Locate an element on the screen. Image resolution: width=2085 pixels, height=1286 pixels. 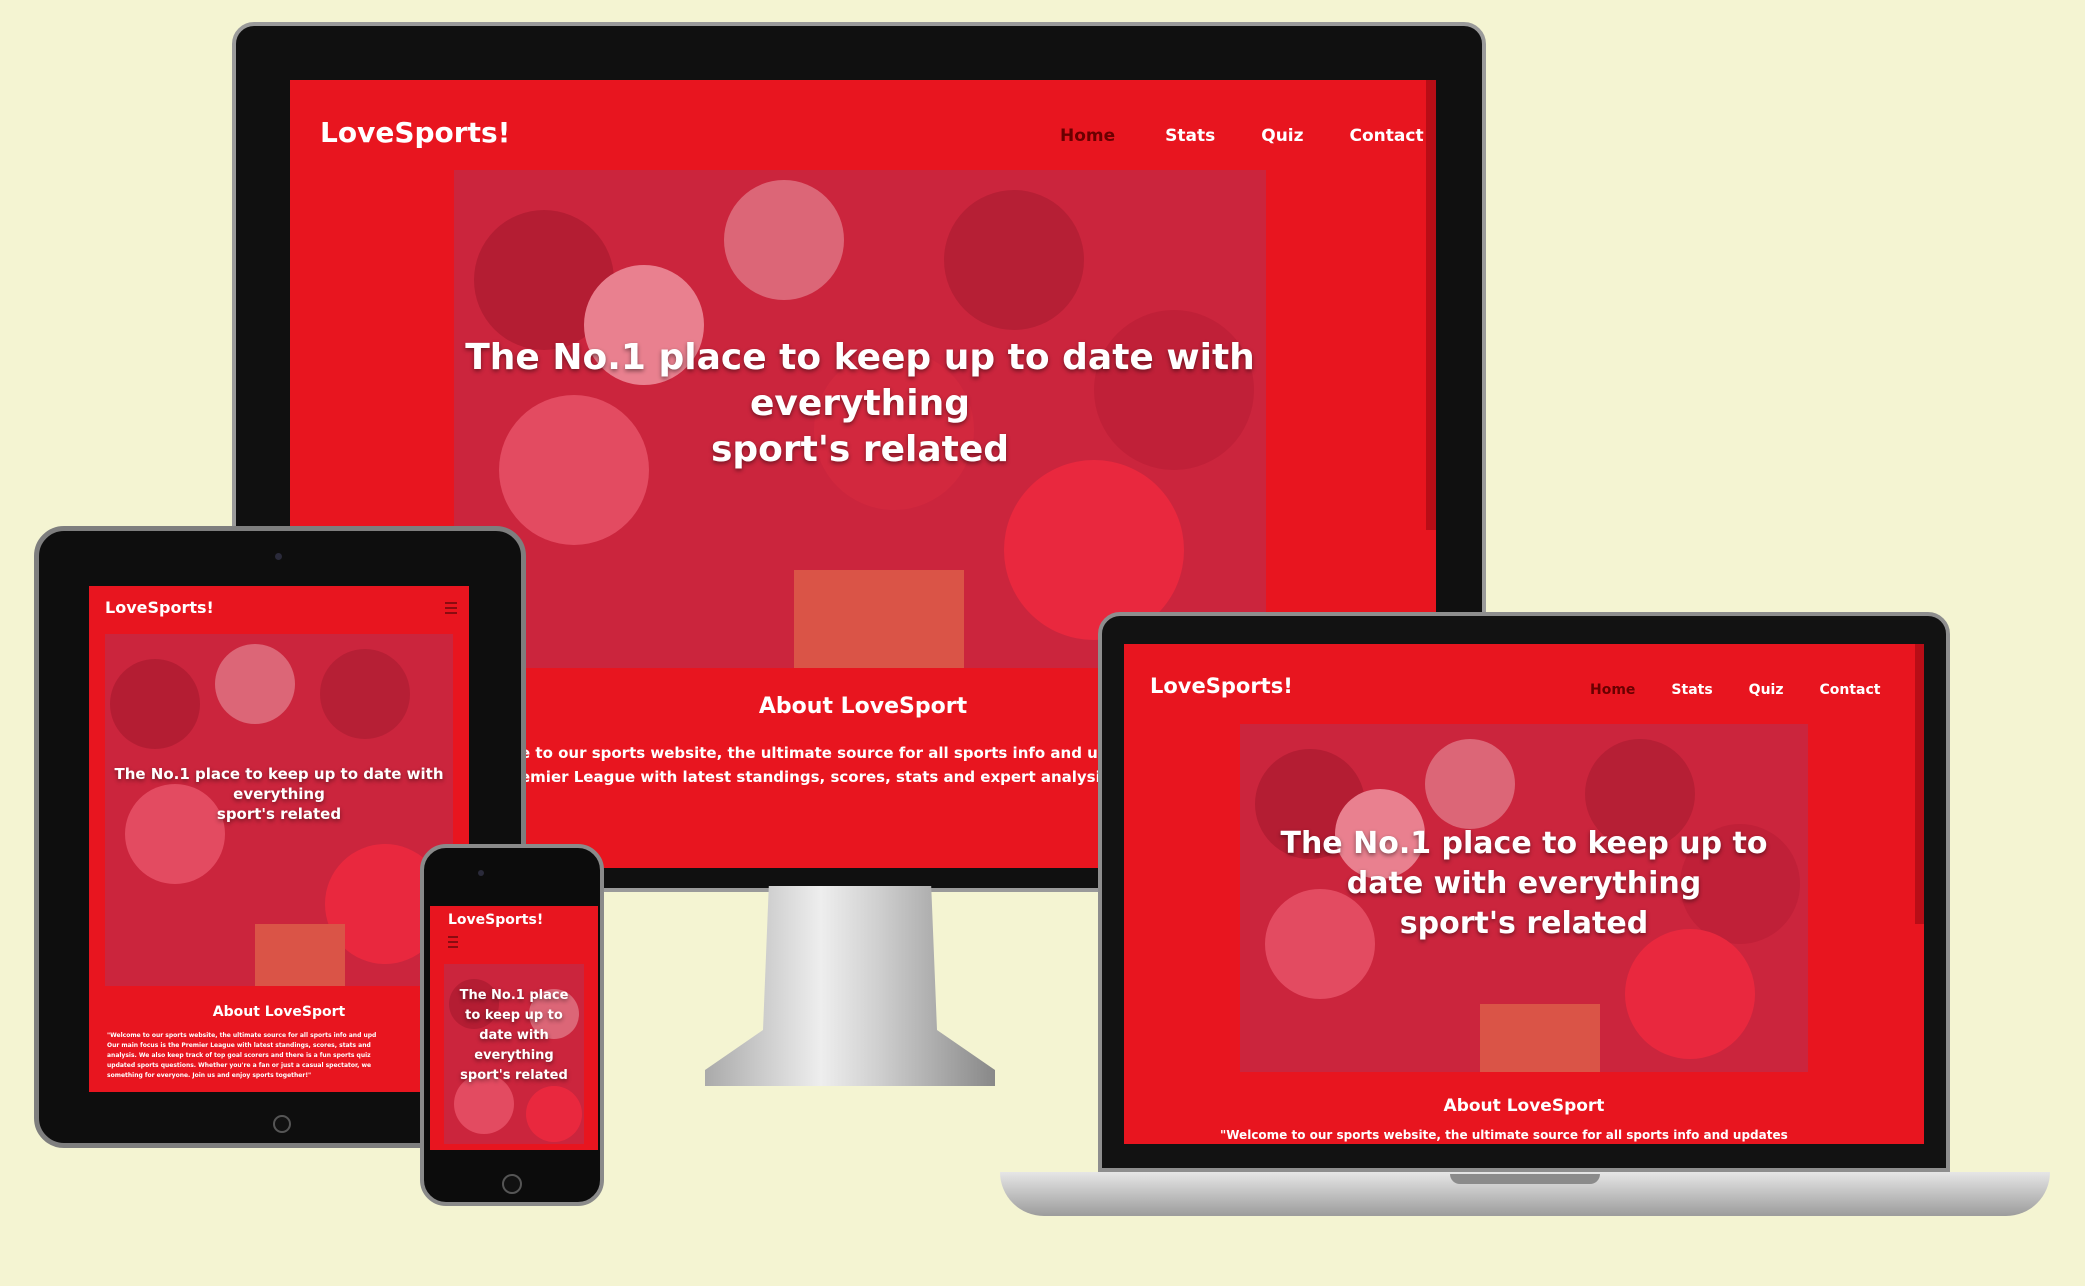
hero-line-2: date with everything is located at coordinates (1524, 883).